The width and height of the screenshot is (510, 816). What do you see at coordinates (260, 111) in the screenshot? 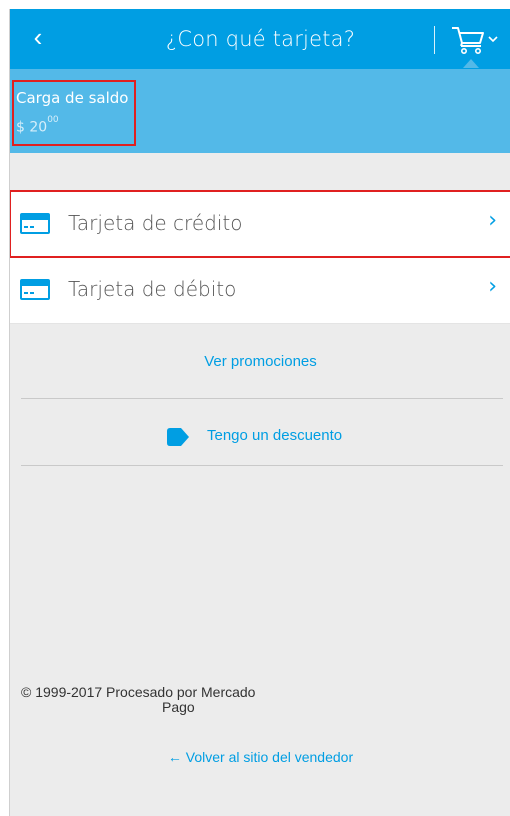
I see `order-summary: Carga de saldo $ 2000` at bounding box center [260, 111].